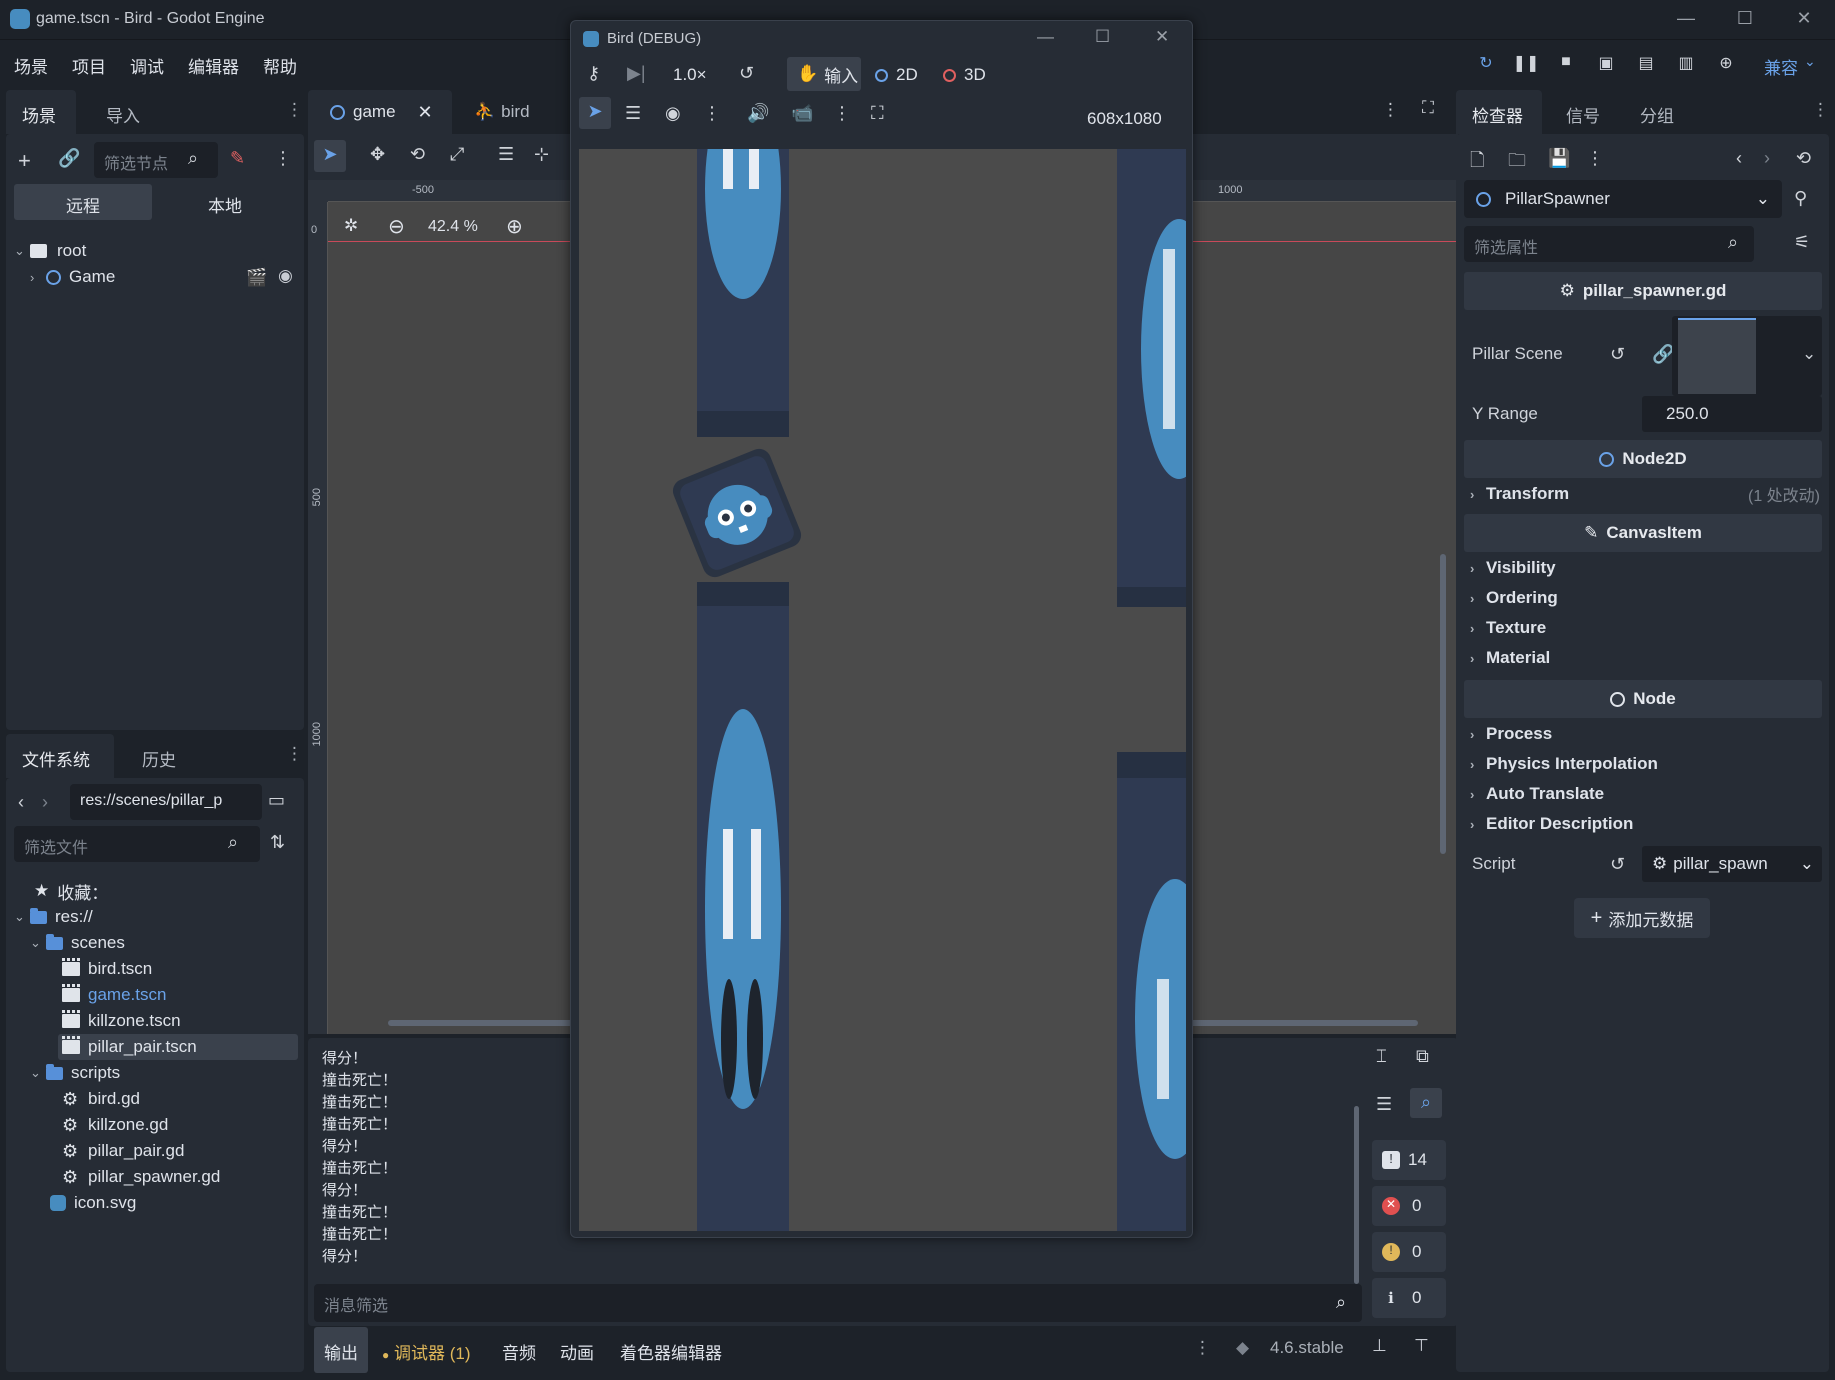 This screenshot has width=1835, height=1380. Describe the element at coordinates (101, 1099) in the screenshot. I see `file-item-bird-gd: ⚙ bird.gd` at that location.